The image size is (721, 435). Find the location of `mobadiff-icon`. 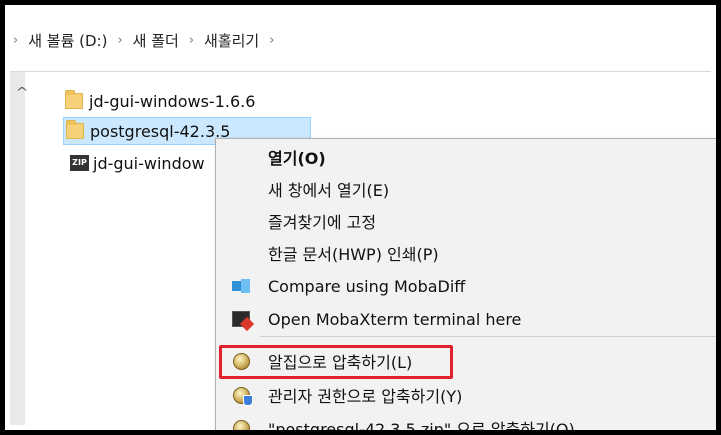

mobadiff-icon is located at coordinates (241, 286).